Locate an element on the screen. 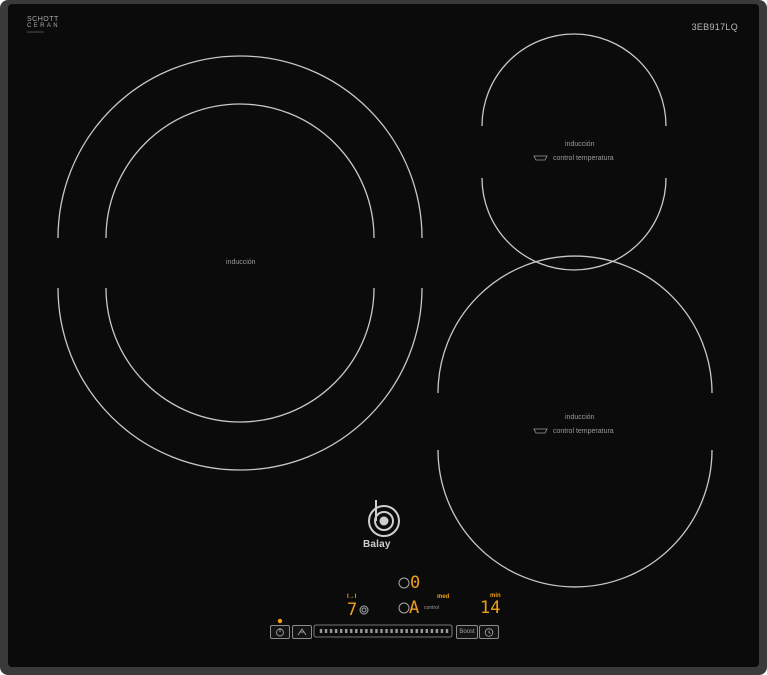 This screenshot has height=675, width=767. bottom-right-zone-bottom is located at coordinates (575, 518).